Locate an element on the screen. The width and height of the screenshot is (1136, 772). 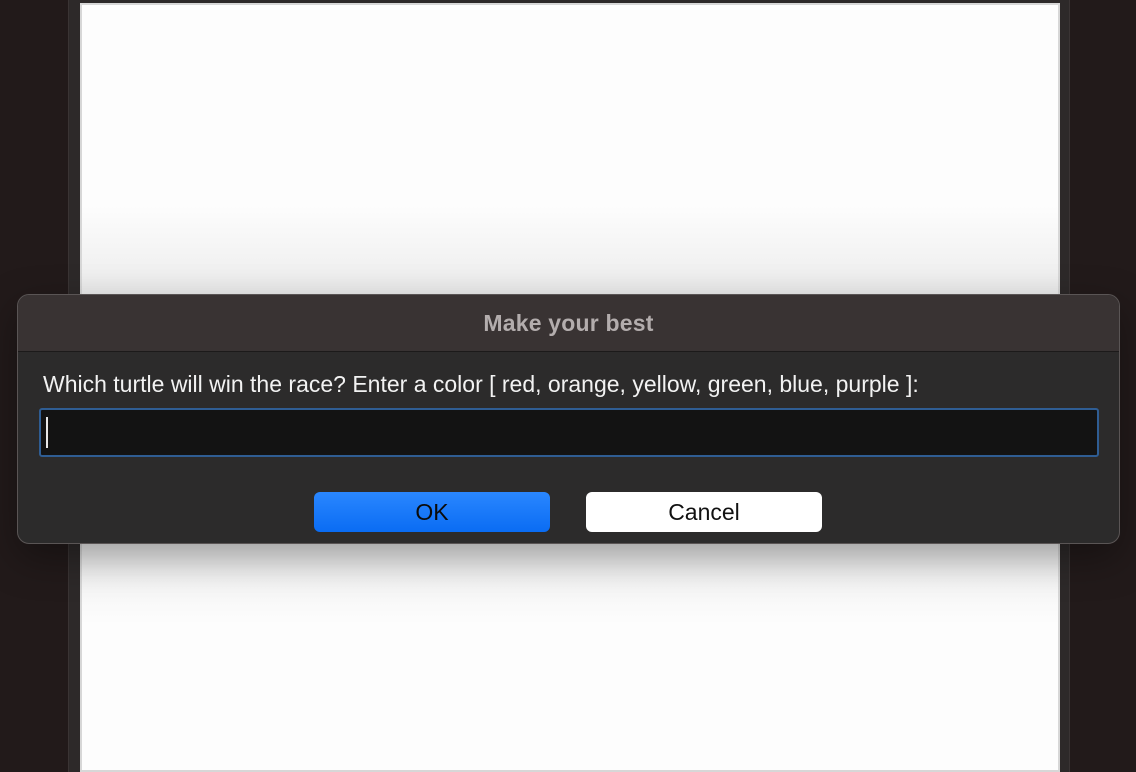
dialog-titlebar: Make your best is located at coordinates (568, 323).